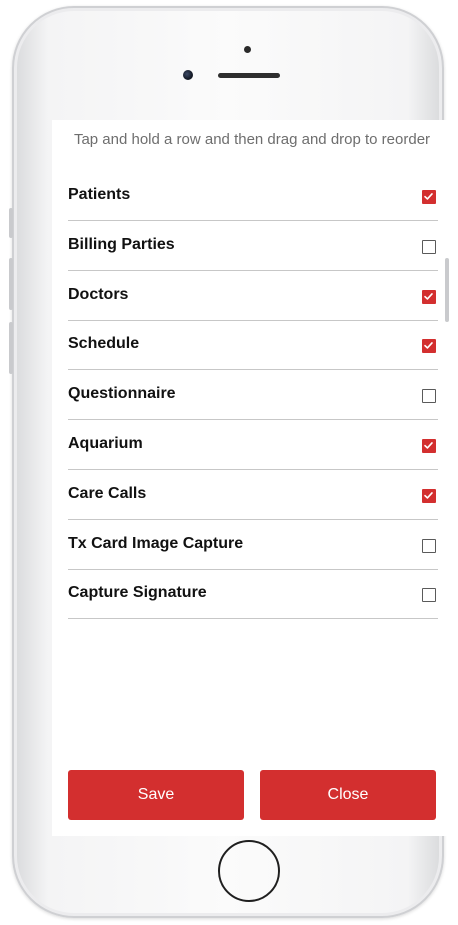 The height and width of the screenshot is (925, 458). I want to click on list-item: Questionnaire, so click(253, 396).